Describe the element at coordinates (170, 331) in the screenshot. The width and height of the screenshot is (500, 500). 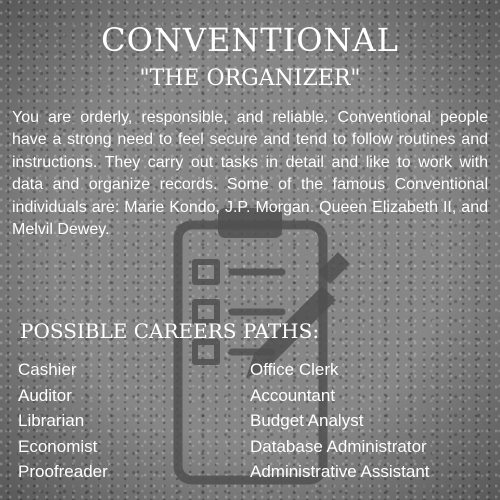
I see `careers-heading: POSSIBLE CAREERS PATHS:` at that location.